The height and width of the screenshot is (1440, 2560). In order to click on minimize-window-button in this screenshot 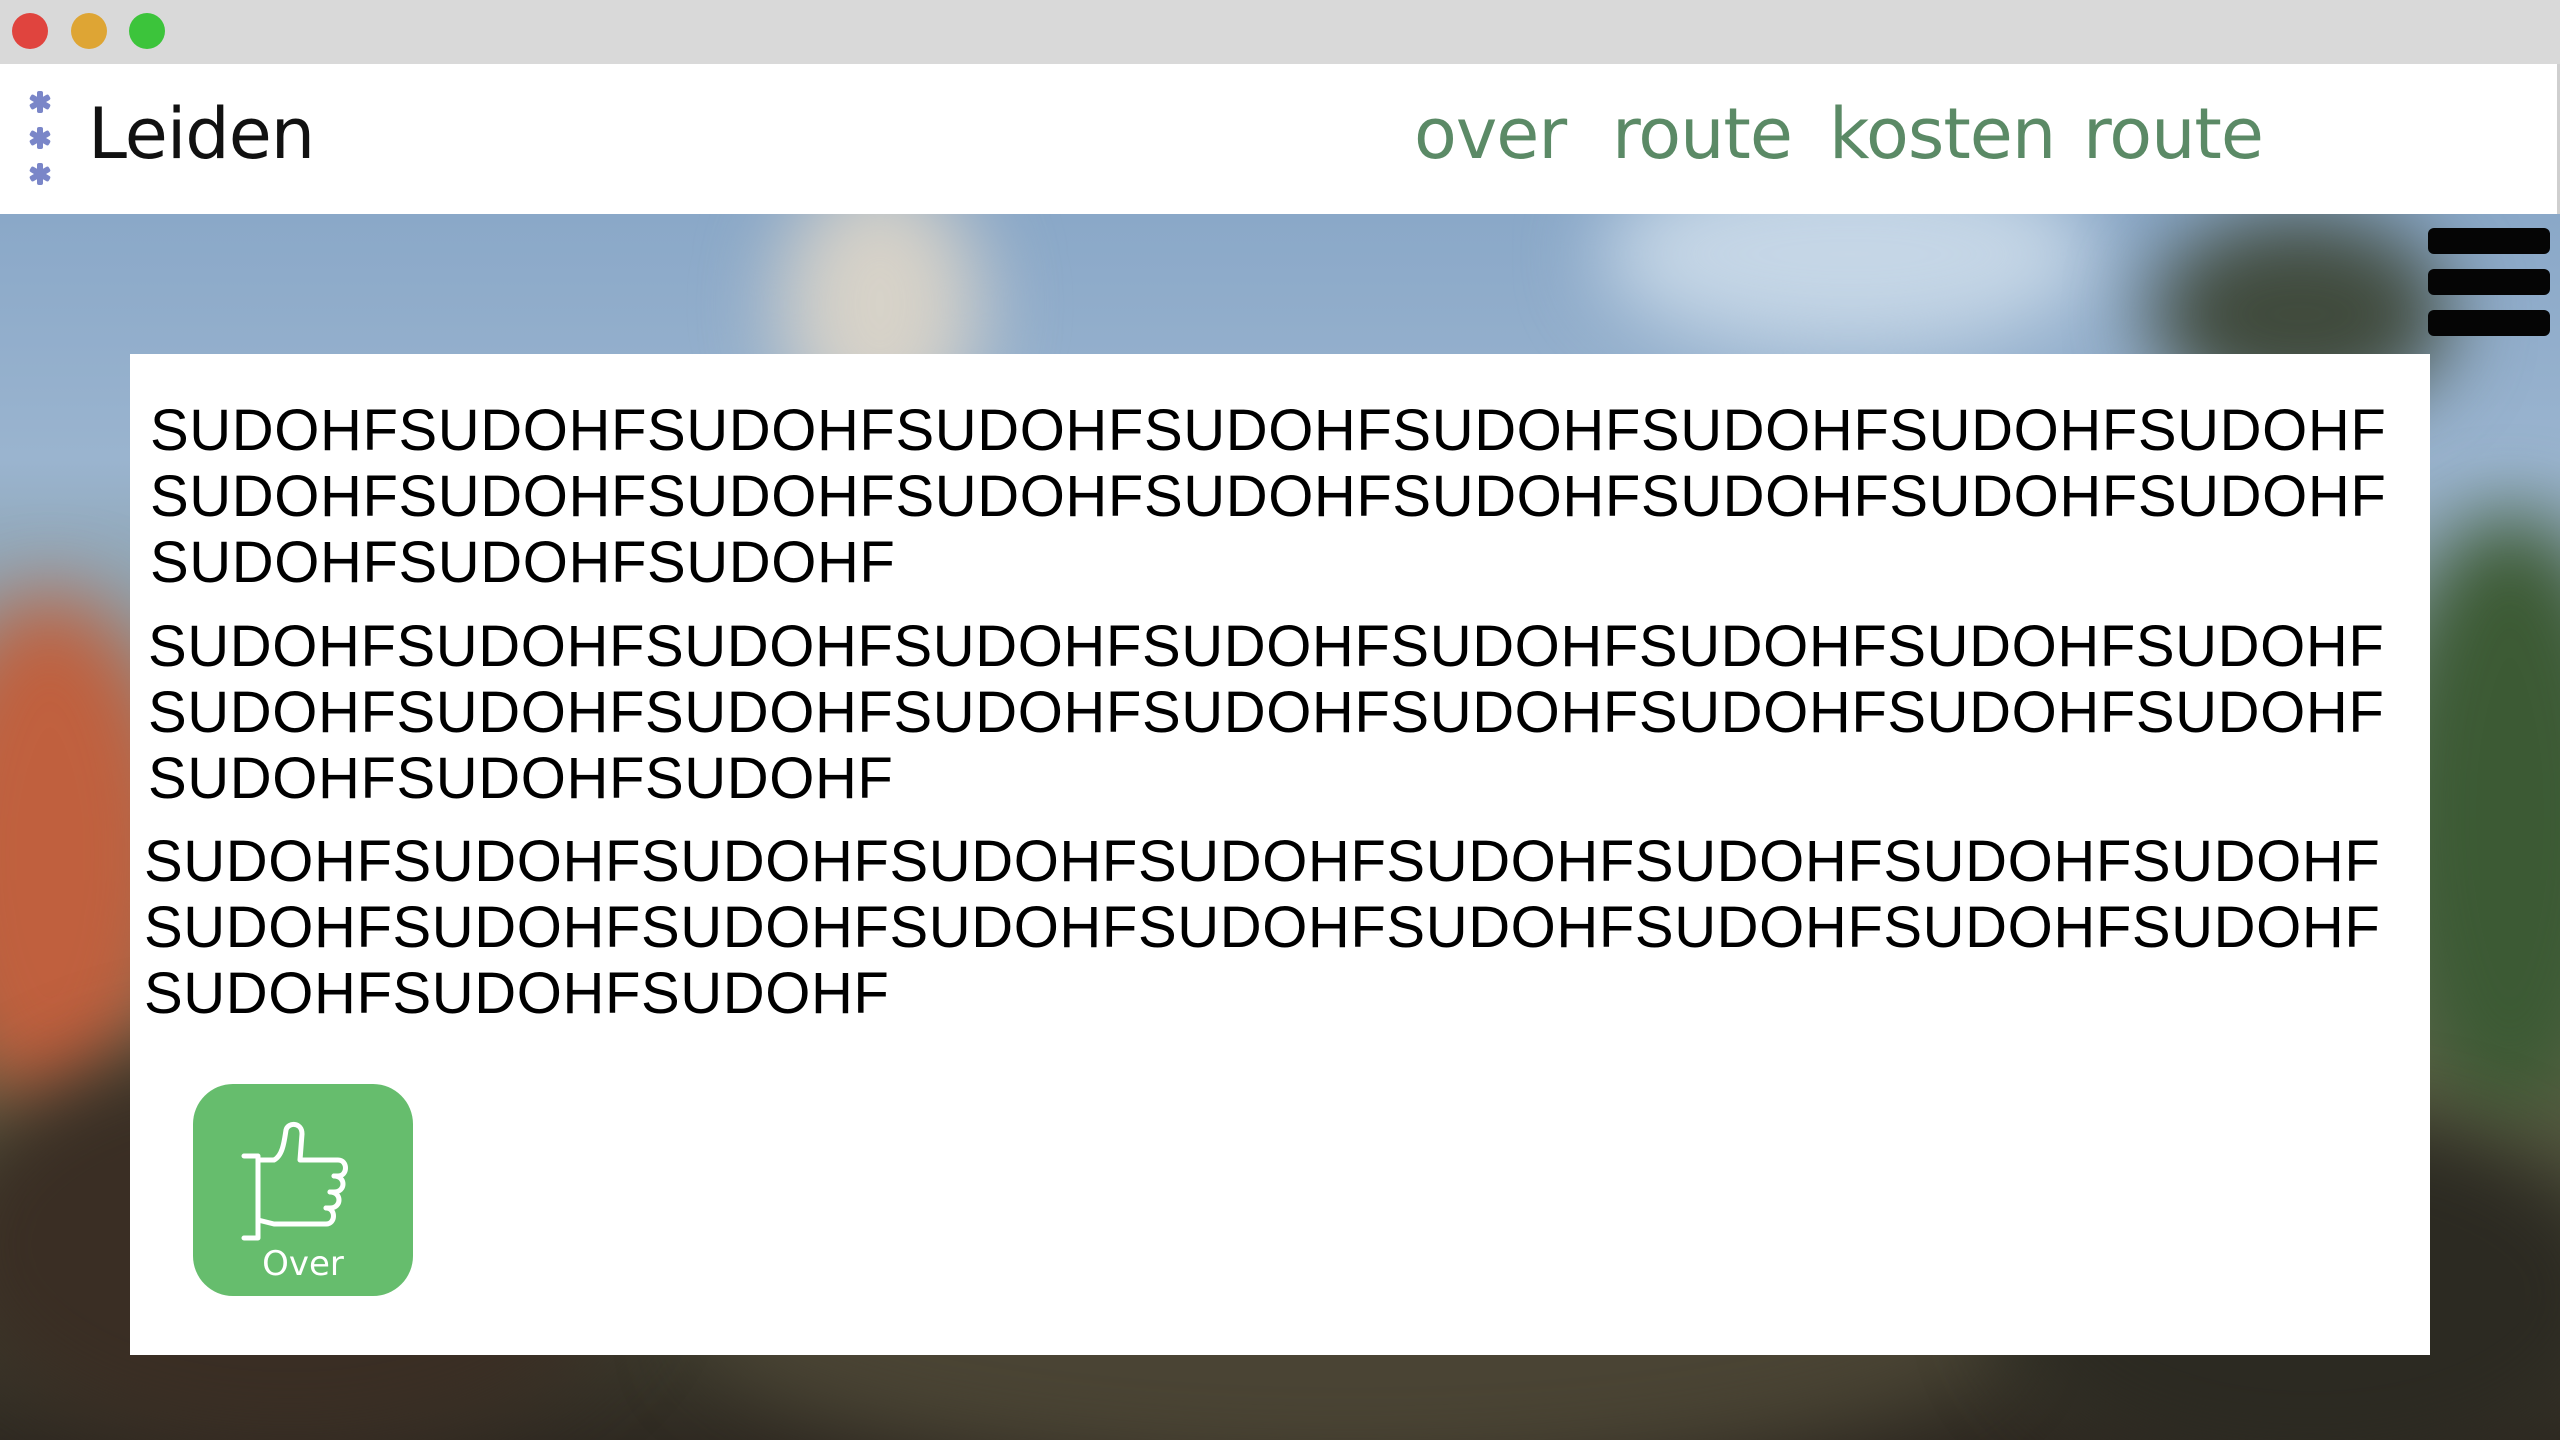, I will do `click(89, 31)`.